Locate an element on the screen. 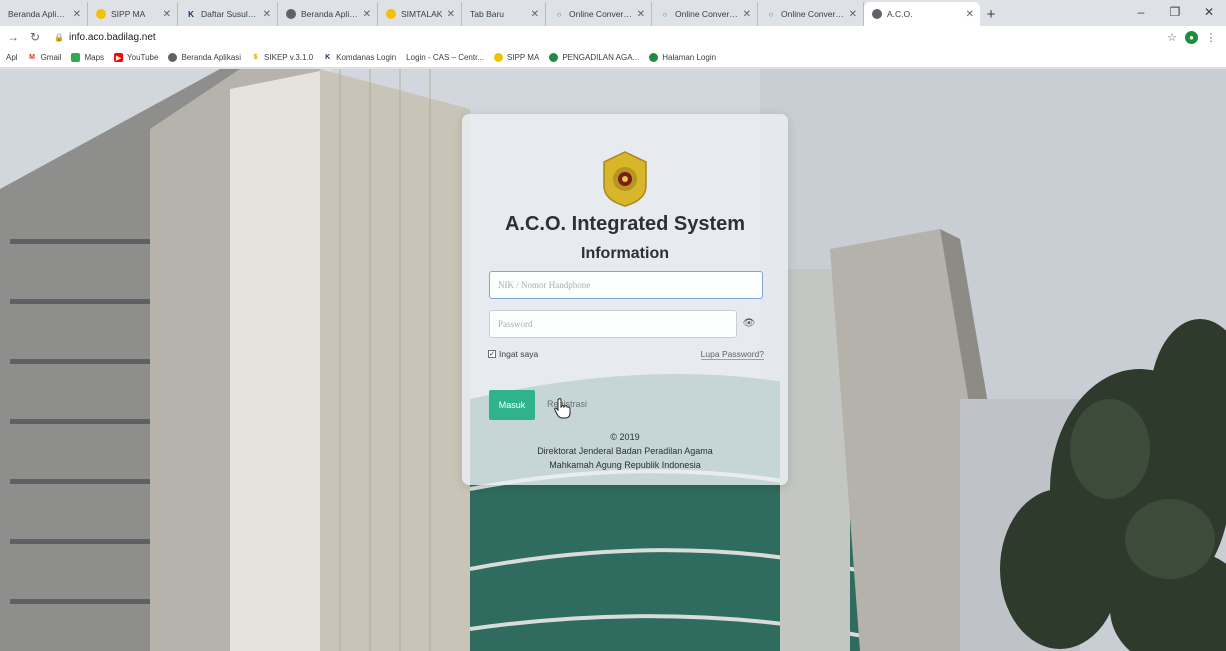 The width and height of the screenshot is (1226, 651). minimize-icon: – is located at coordinates (1141, 12).